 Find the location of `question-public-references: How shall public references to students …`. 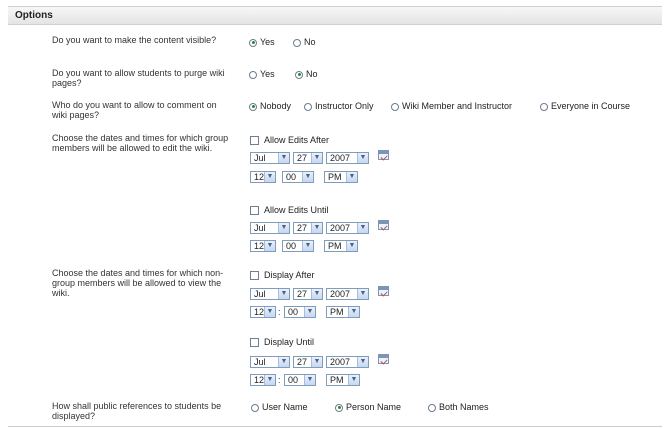

question-public-references: How shall public references to students … is located at coordinates (137, 411).